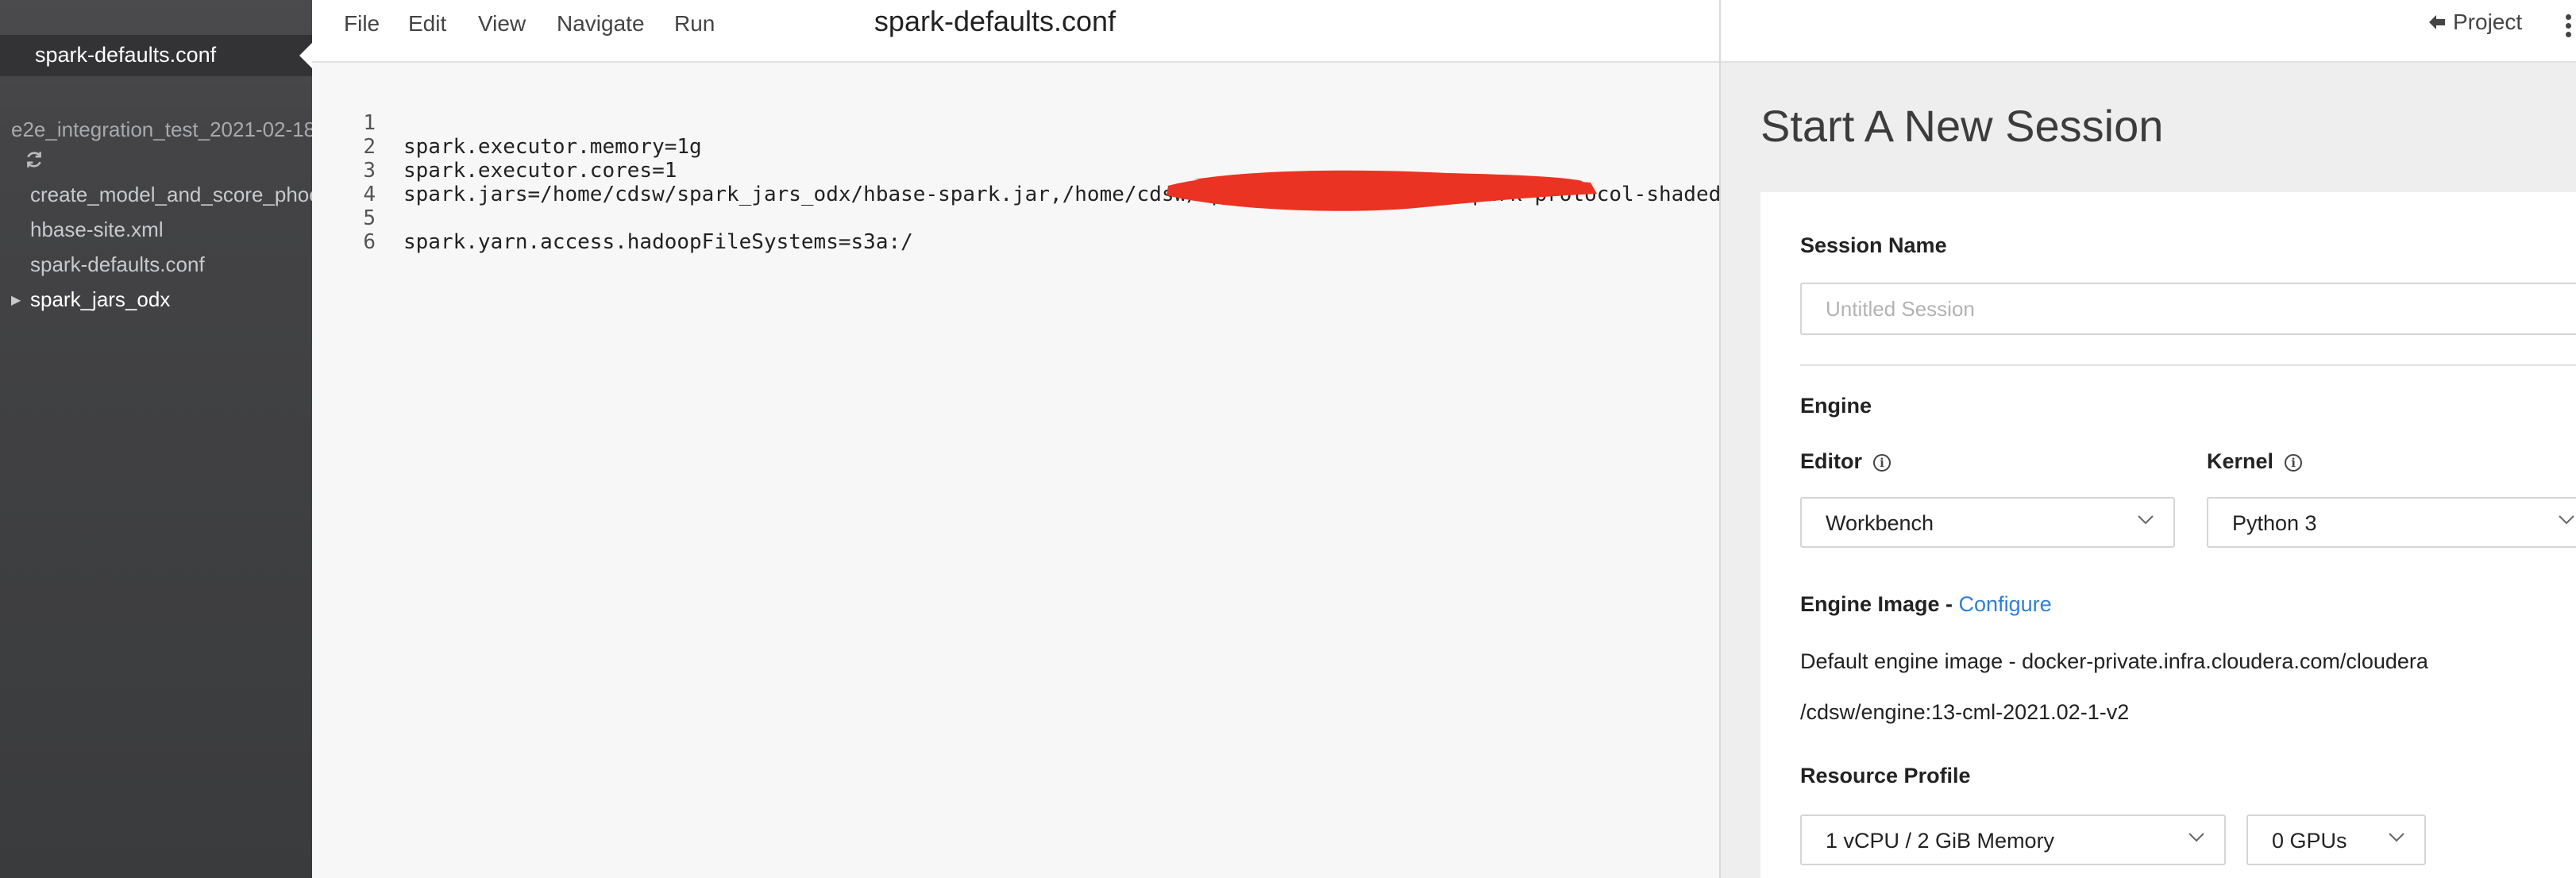  I want to click on file-item-hbase-site: hbase-site.xml, so click(97, 230).